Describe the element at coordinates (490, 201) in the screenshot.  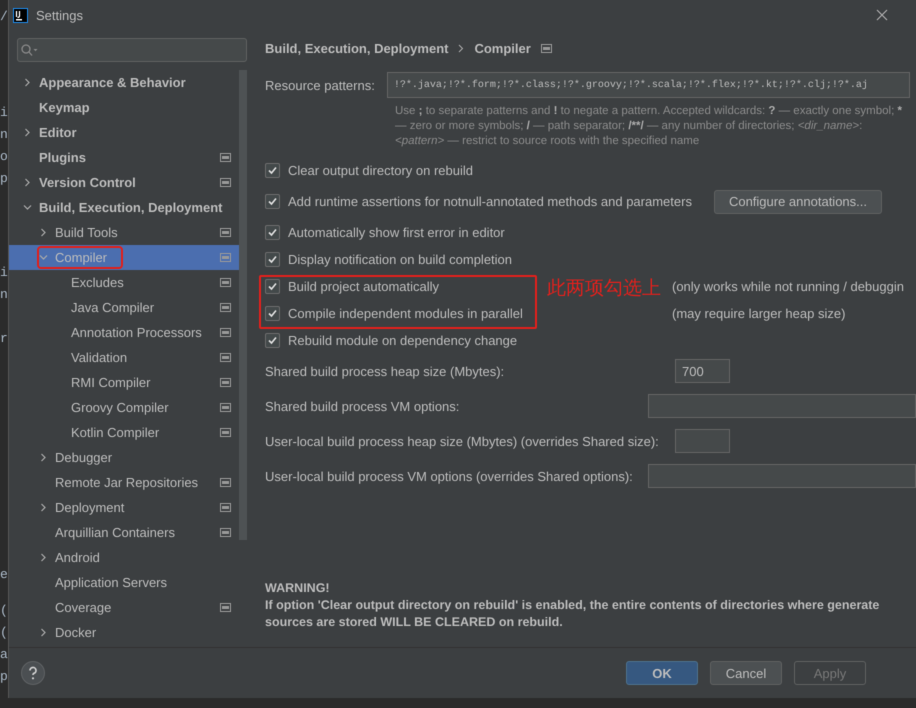
I see `checkbox-label: Add runtime assertions for notnull-annotated methods and parameters` at that location.